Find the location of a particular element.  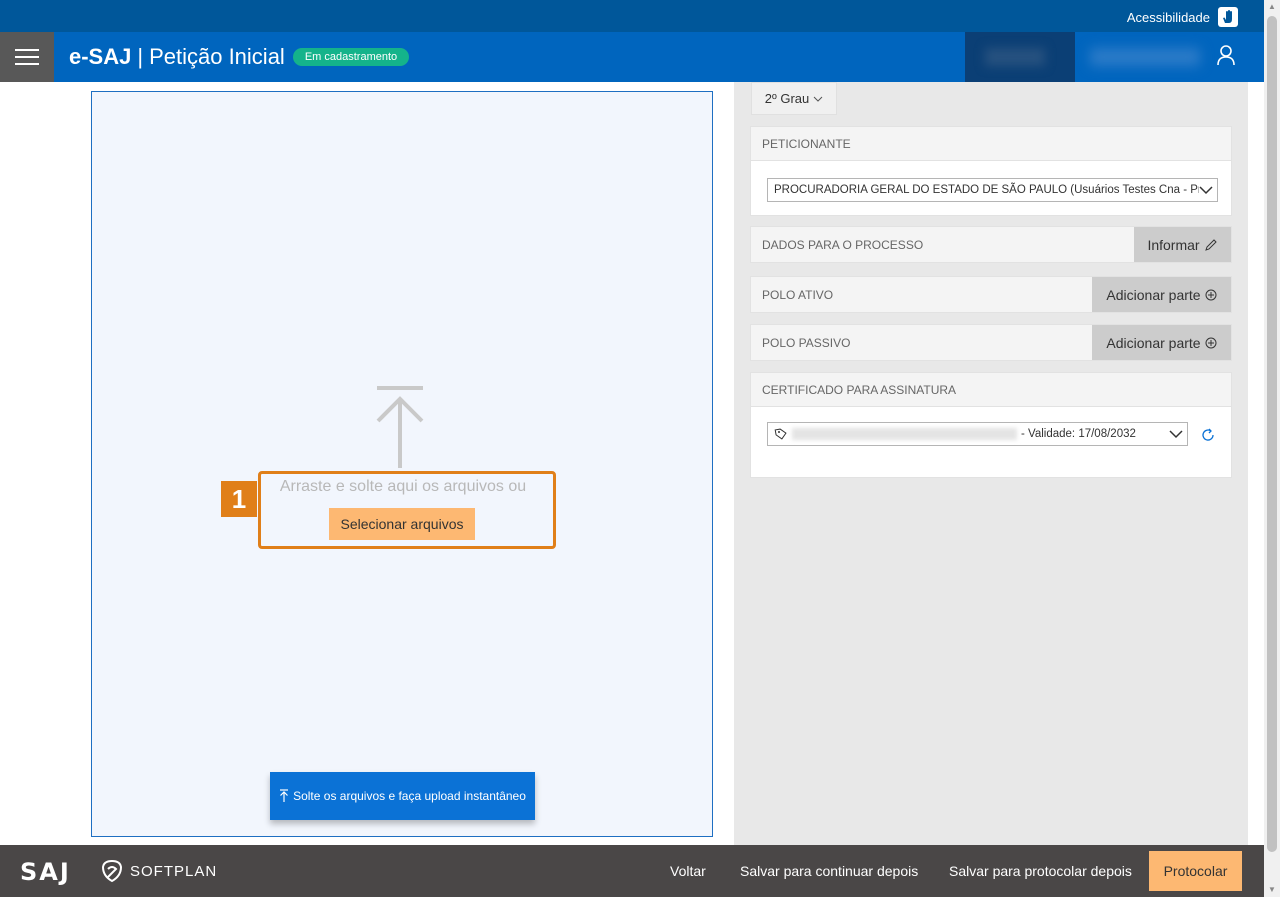

grau-selector: 2º Grau is located at coordinates (794, 98).